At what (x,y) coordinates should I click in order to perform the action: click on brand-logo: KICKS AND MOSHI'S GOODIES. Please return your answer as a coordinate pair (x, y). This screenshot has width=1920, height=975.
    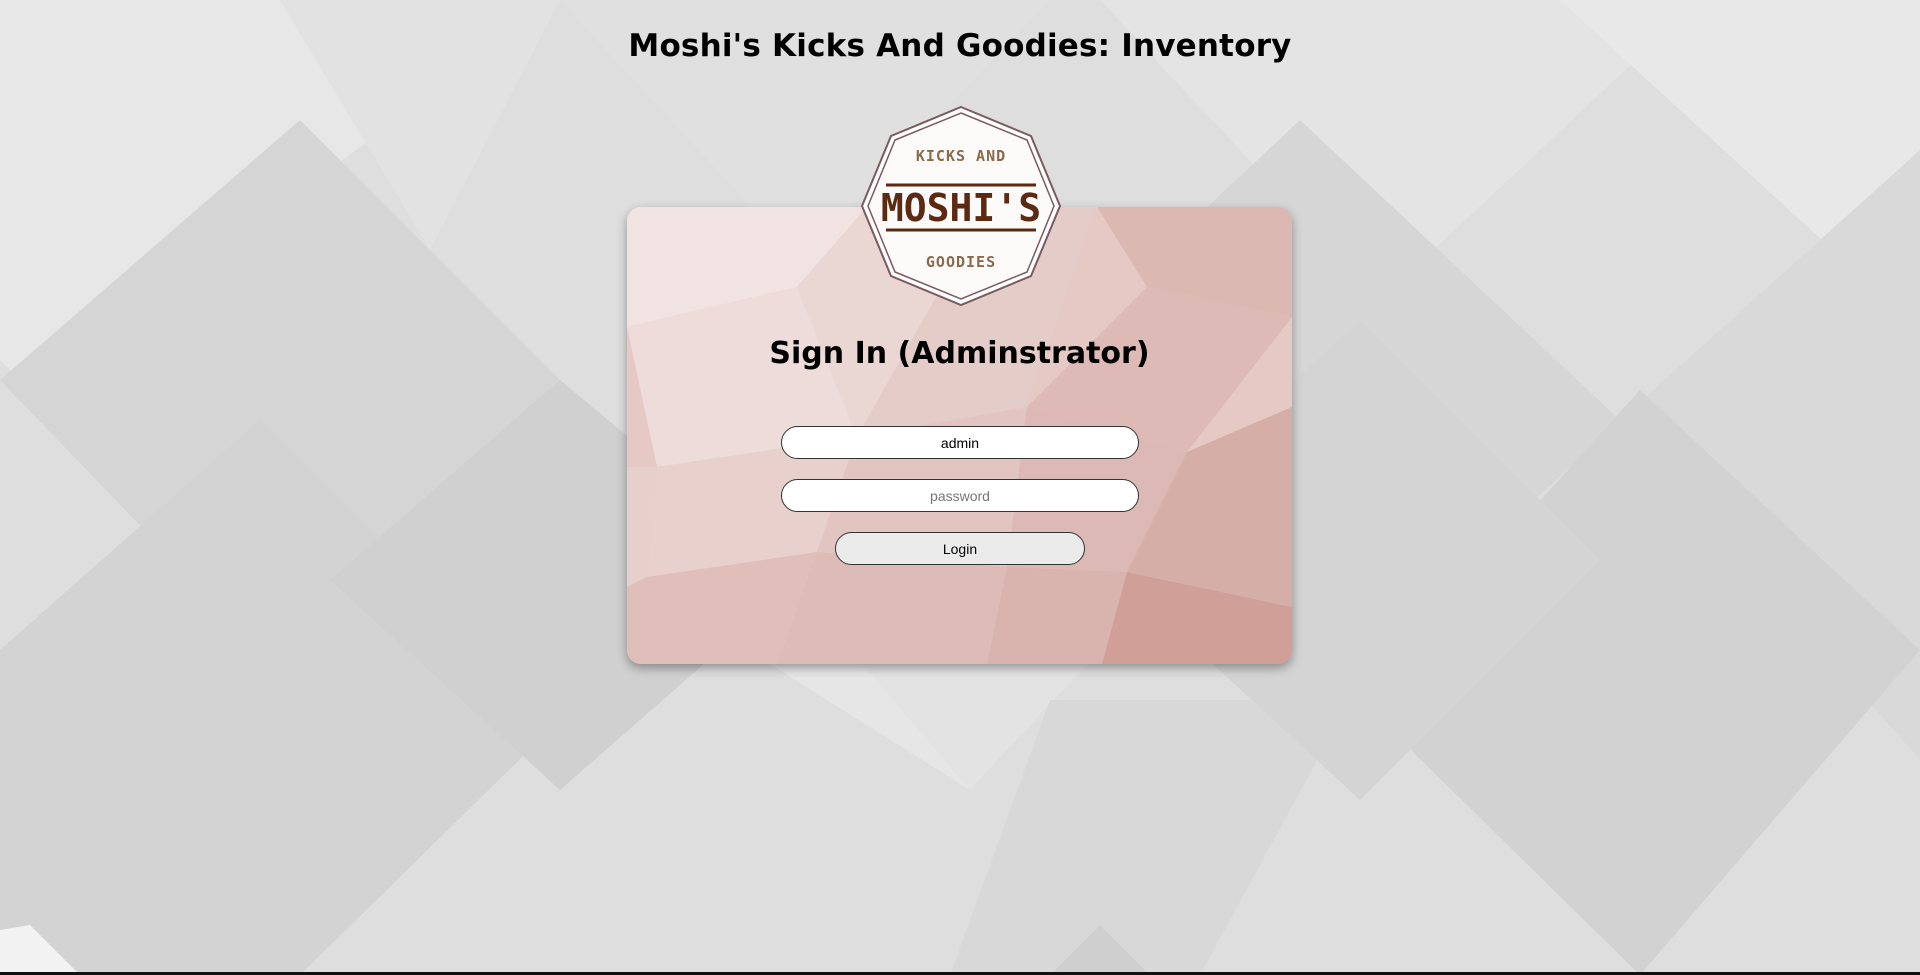
    Looking at the image, I should click on (961, 206).